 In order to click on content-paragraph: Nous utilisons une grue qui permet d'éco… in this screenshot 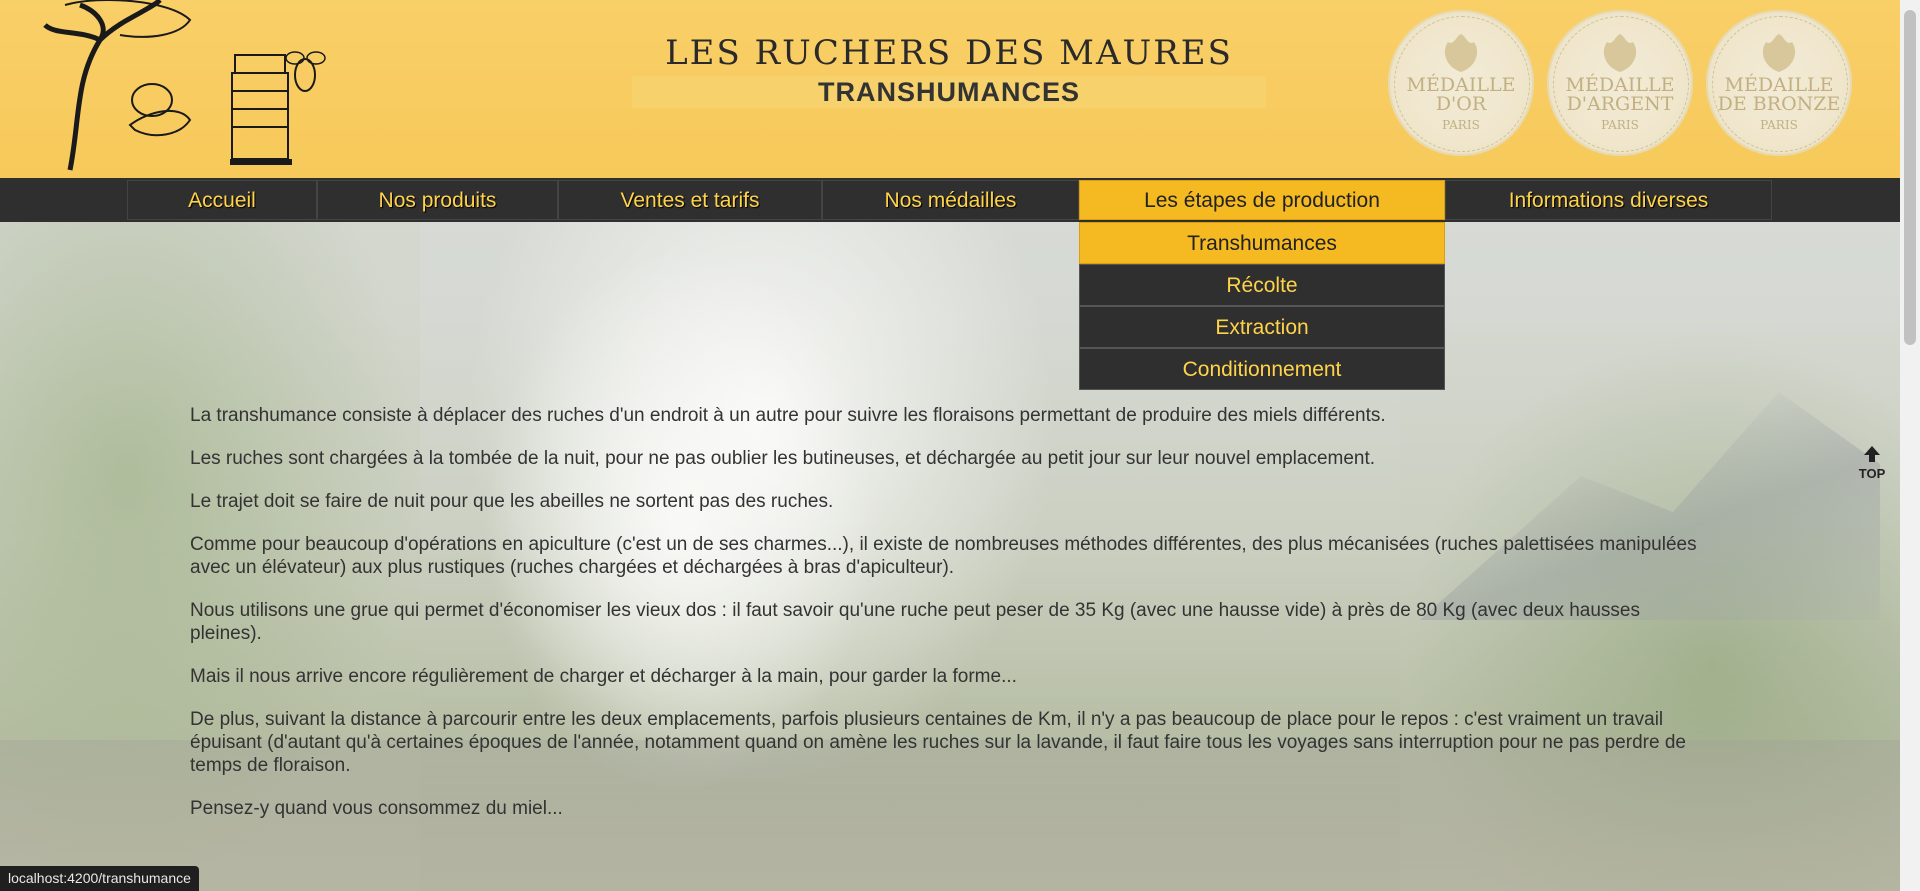, I will do `click(915, 622)`.